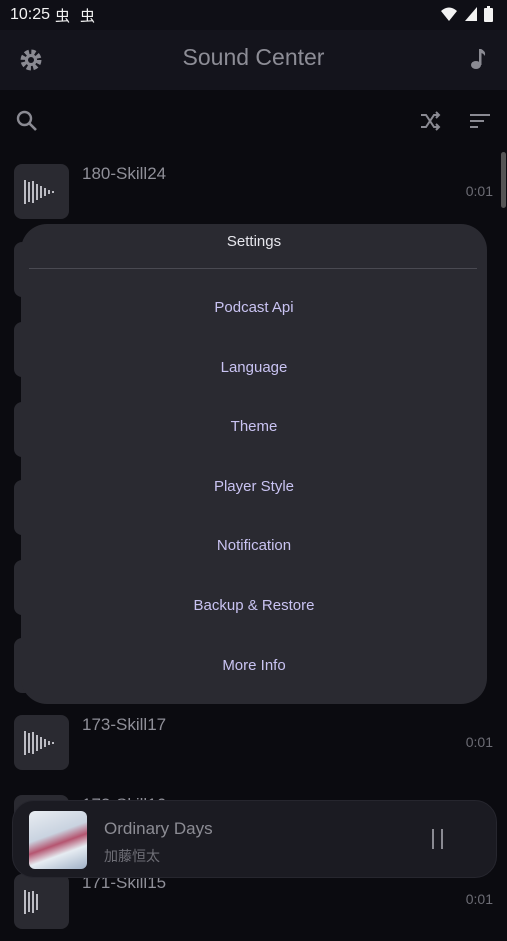 This screenshot has width=507, height=941. Describe the element at coordinates (488, 14) in the screenshot. I see `battery-icon` at that location.